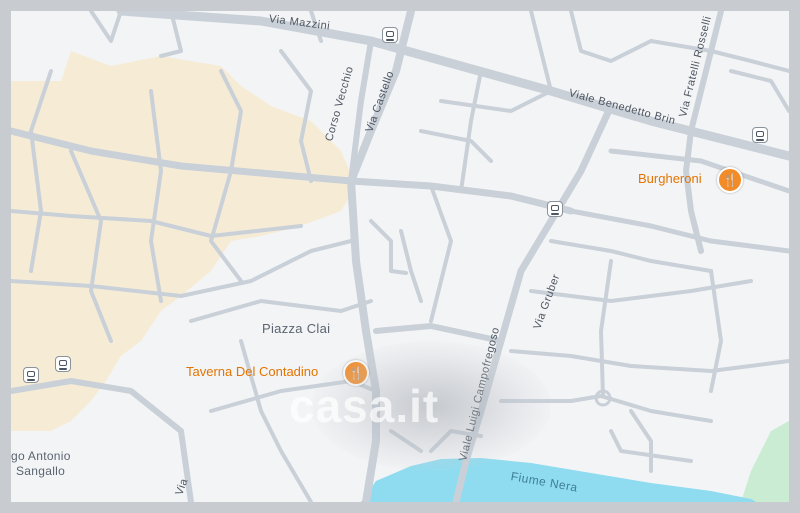 The image size is (800, 513). Describe the element at coordinates (670, 178) in the screenshot. I see `poi-label-burgheroni: Burgheroni` at that location.